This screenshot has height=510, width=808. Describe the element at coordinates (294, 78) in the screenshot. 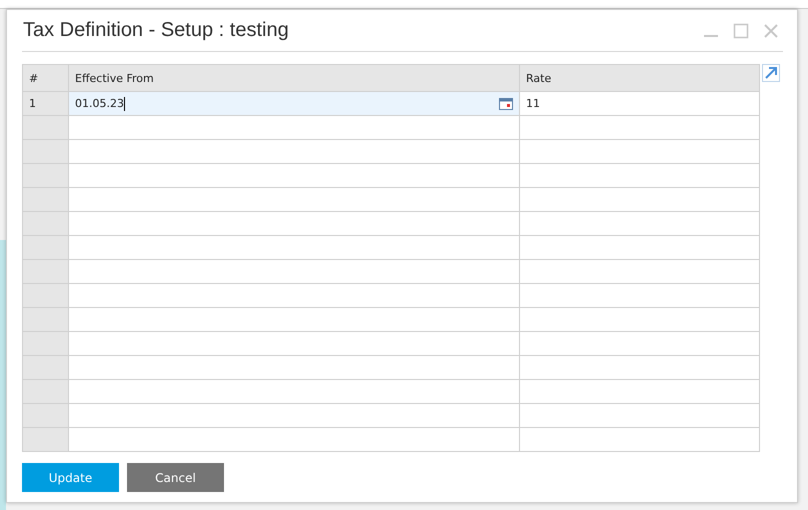

I see `column-header: Effective From` at that location.